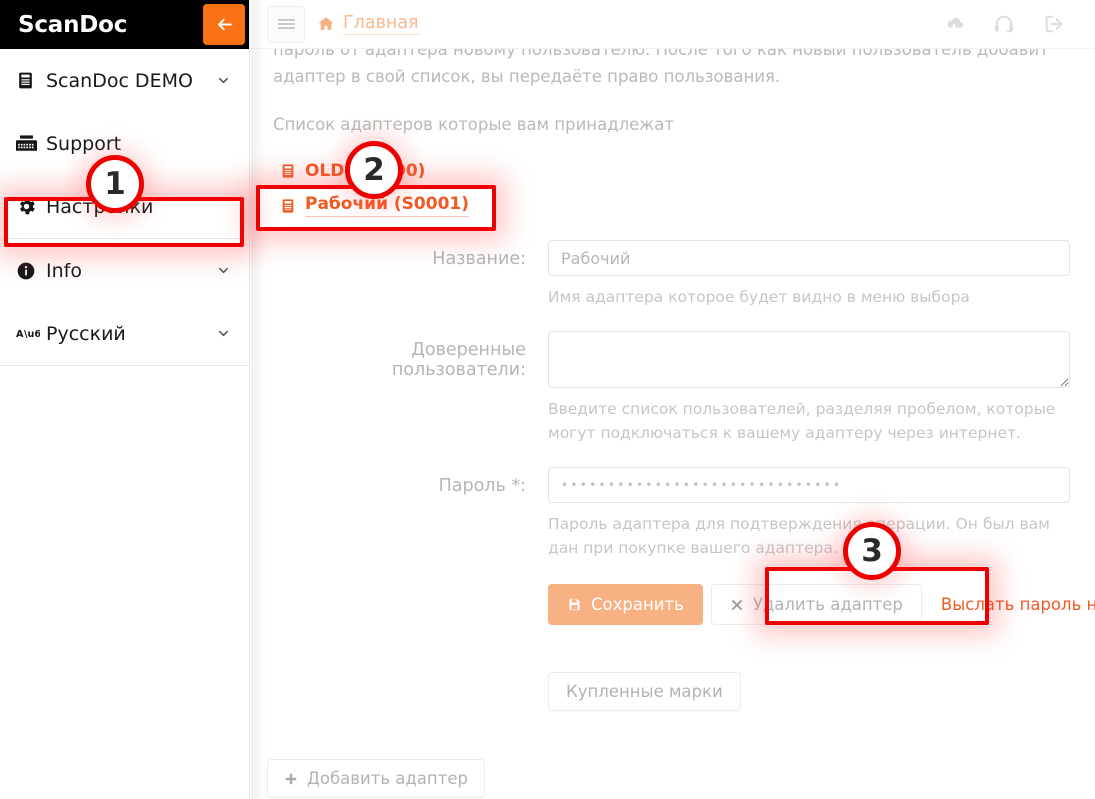 Image resolution: width=1095 pixels, height=799 pixels. I want to click on adapter-list-item-rabochiy: Рабочий (S0001), so click(385, 206).